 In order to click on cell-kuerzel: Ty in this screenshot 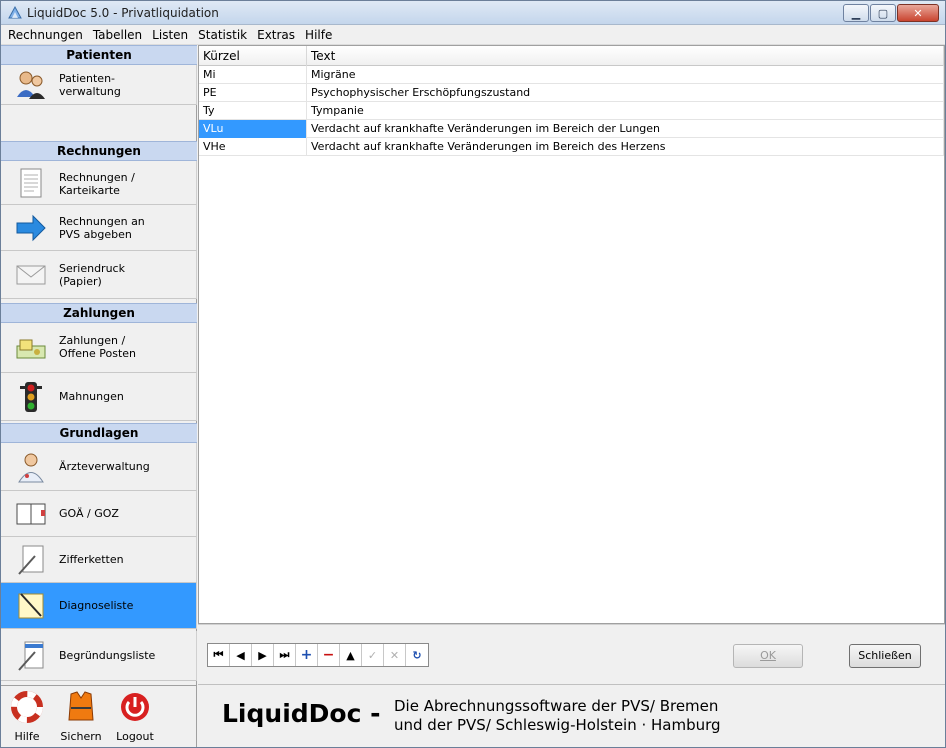, I will do `click(253, 111)`.